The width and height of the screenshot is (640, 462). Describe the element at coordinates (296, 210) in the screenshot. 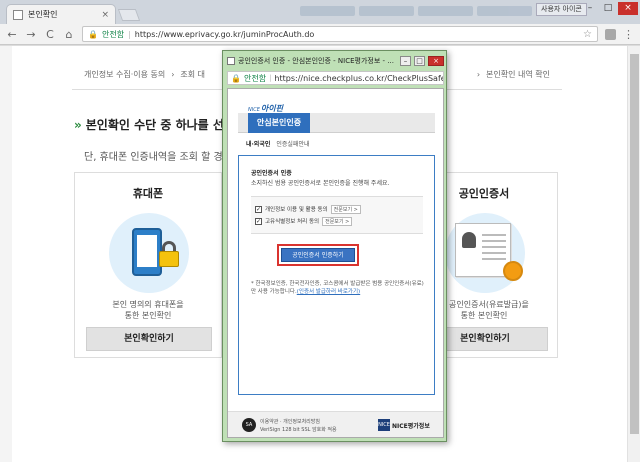

I see `agreement-label: 개인정보 이용 및 활용 동의` at that location.